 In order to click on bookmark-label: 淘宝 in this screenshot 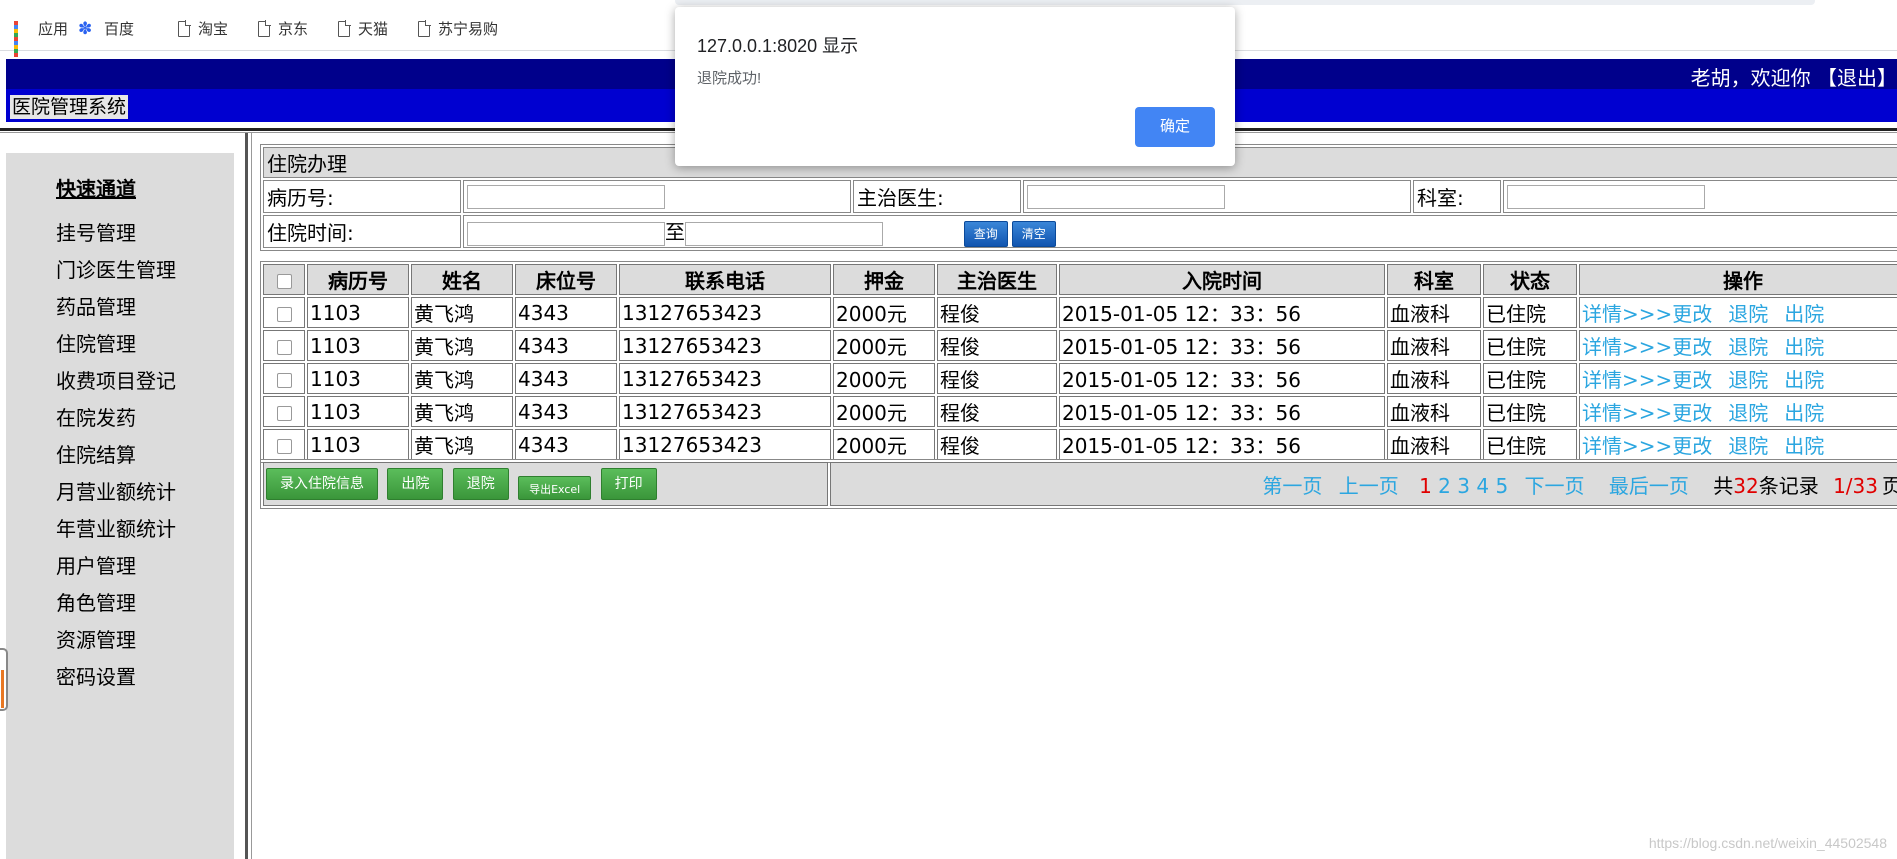, I will do `click(213, 29)`.